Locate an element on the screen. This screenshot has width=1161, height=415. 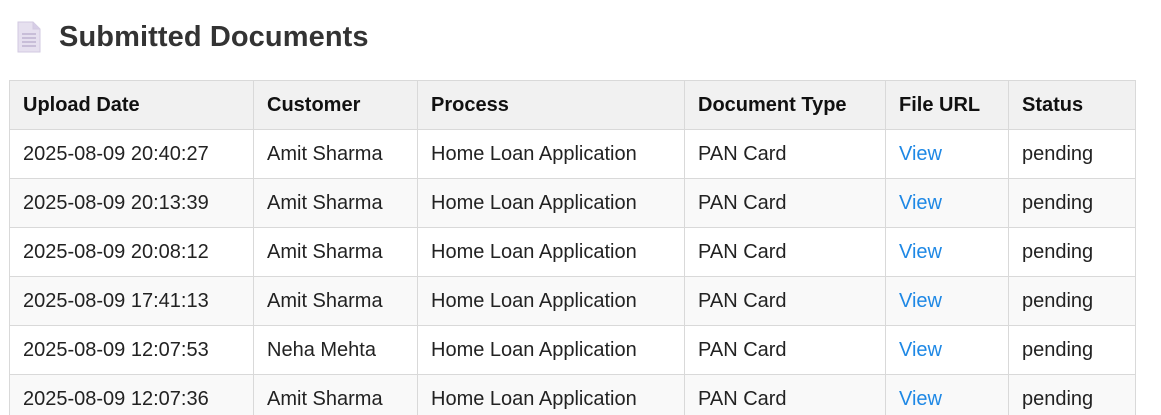
header-status: Status is located at coordinates (1072, 105).